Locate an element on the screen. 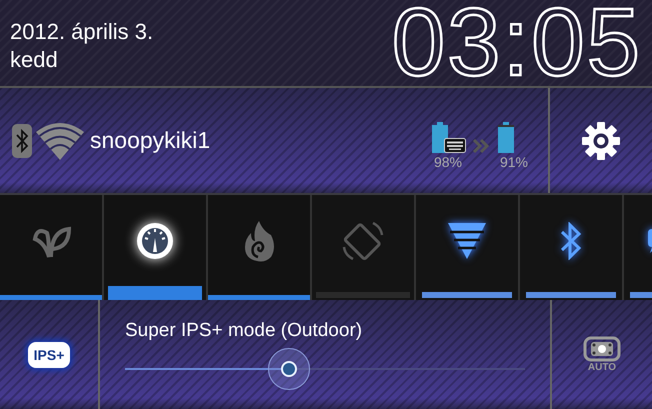 This screenshot has width=652, height=409. settings-icon is located at coordinates (601, 140).